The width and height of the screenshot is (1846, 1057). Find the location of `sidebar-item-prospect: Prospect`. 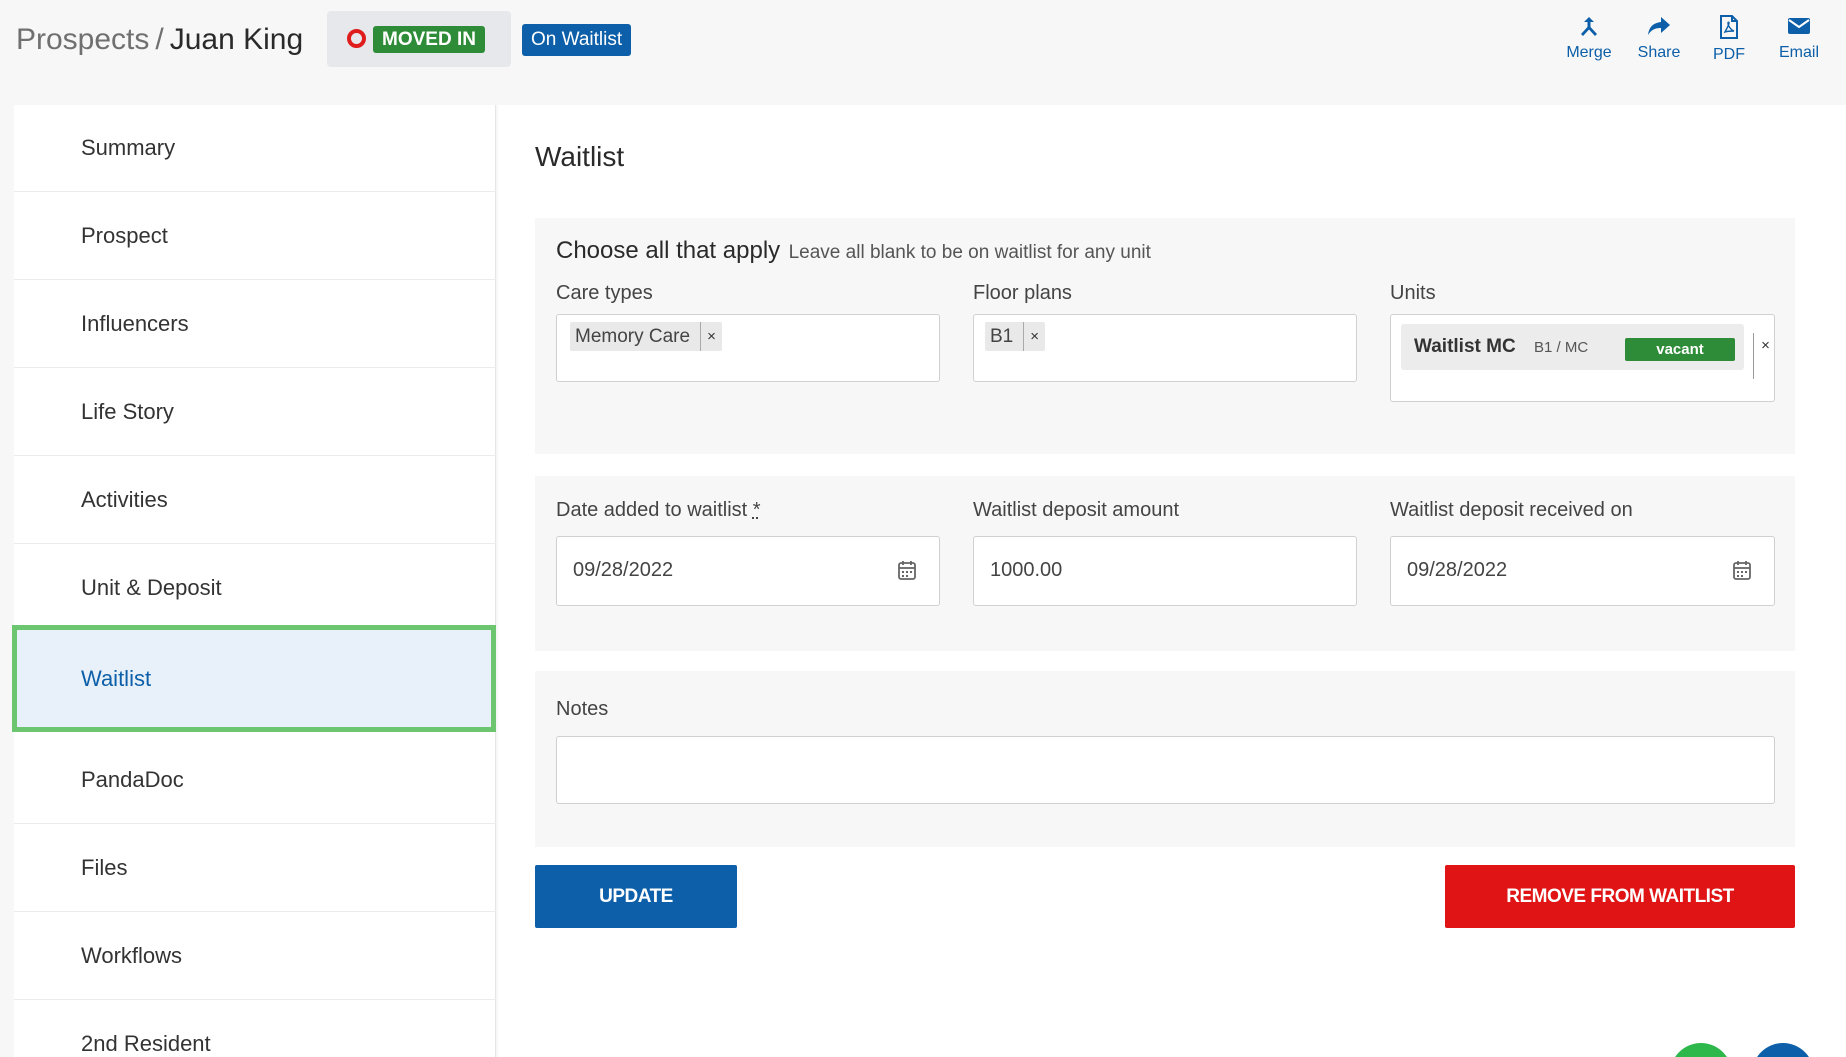

sidebar-item-prospect: Prospect is located at coordinates (255, 236).